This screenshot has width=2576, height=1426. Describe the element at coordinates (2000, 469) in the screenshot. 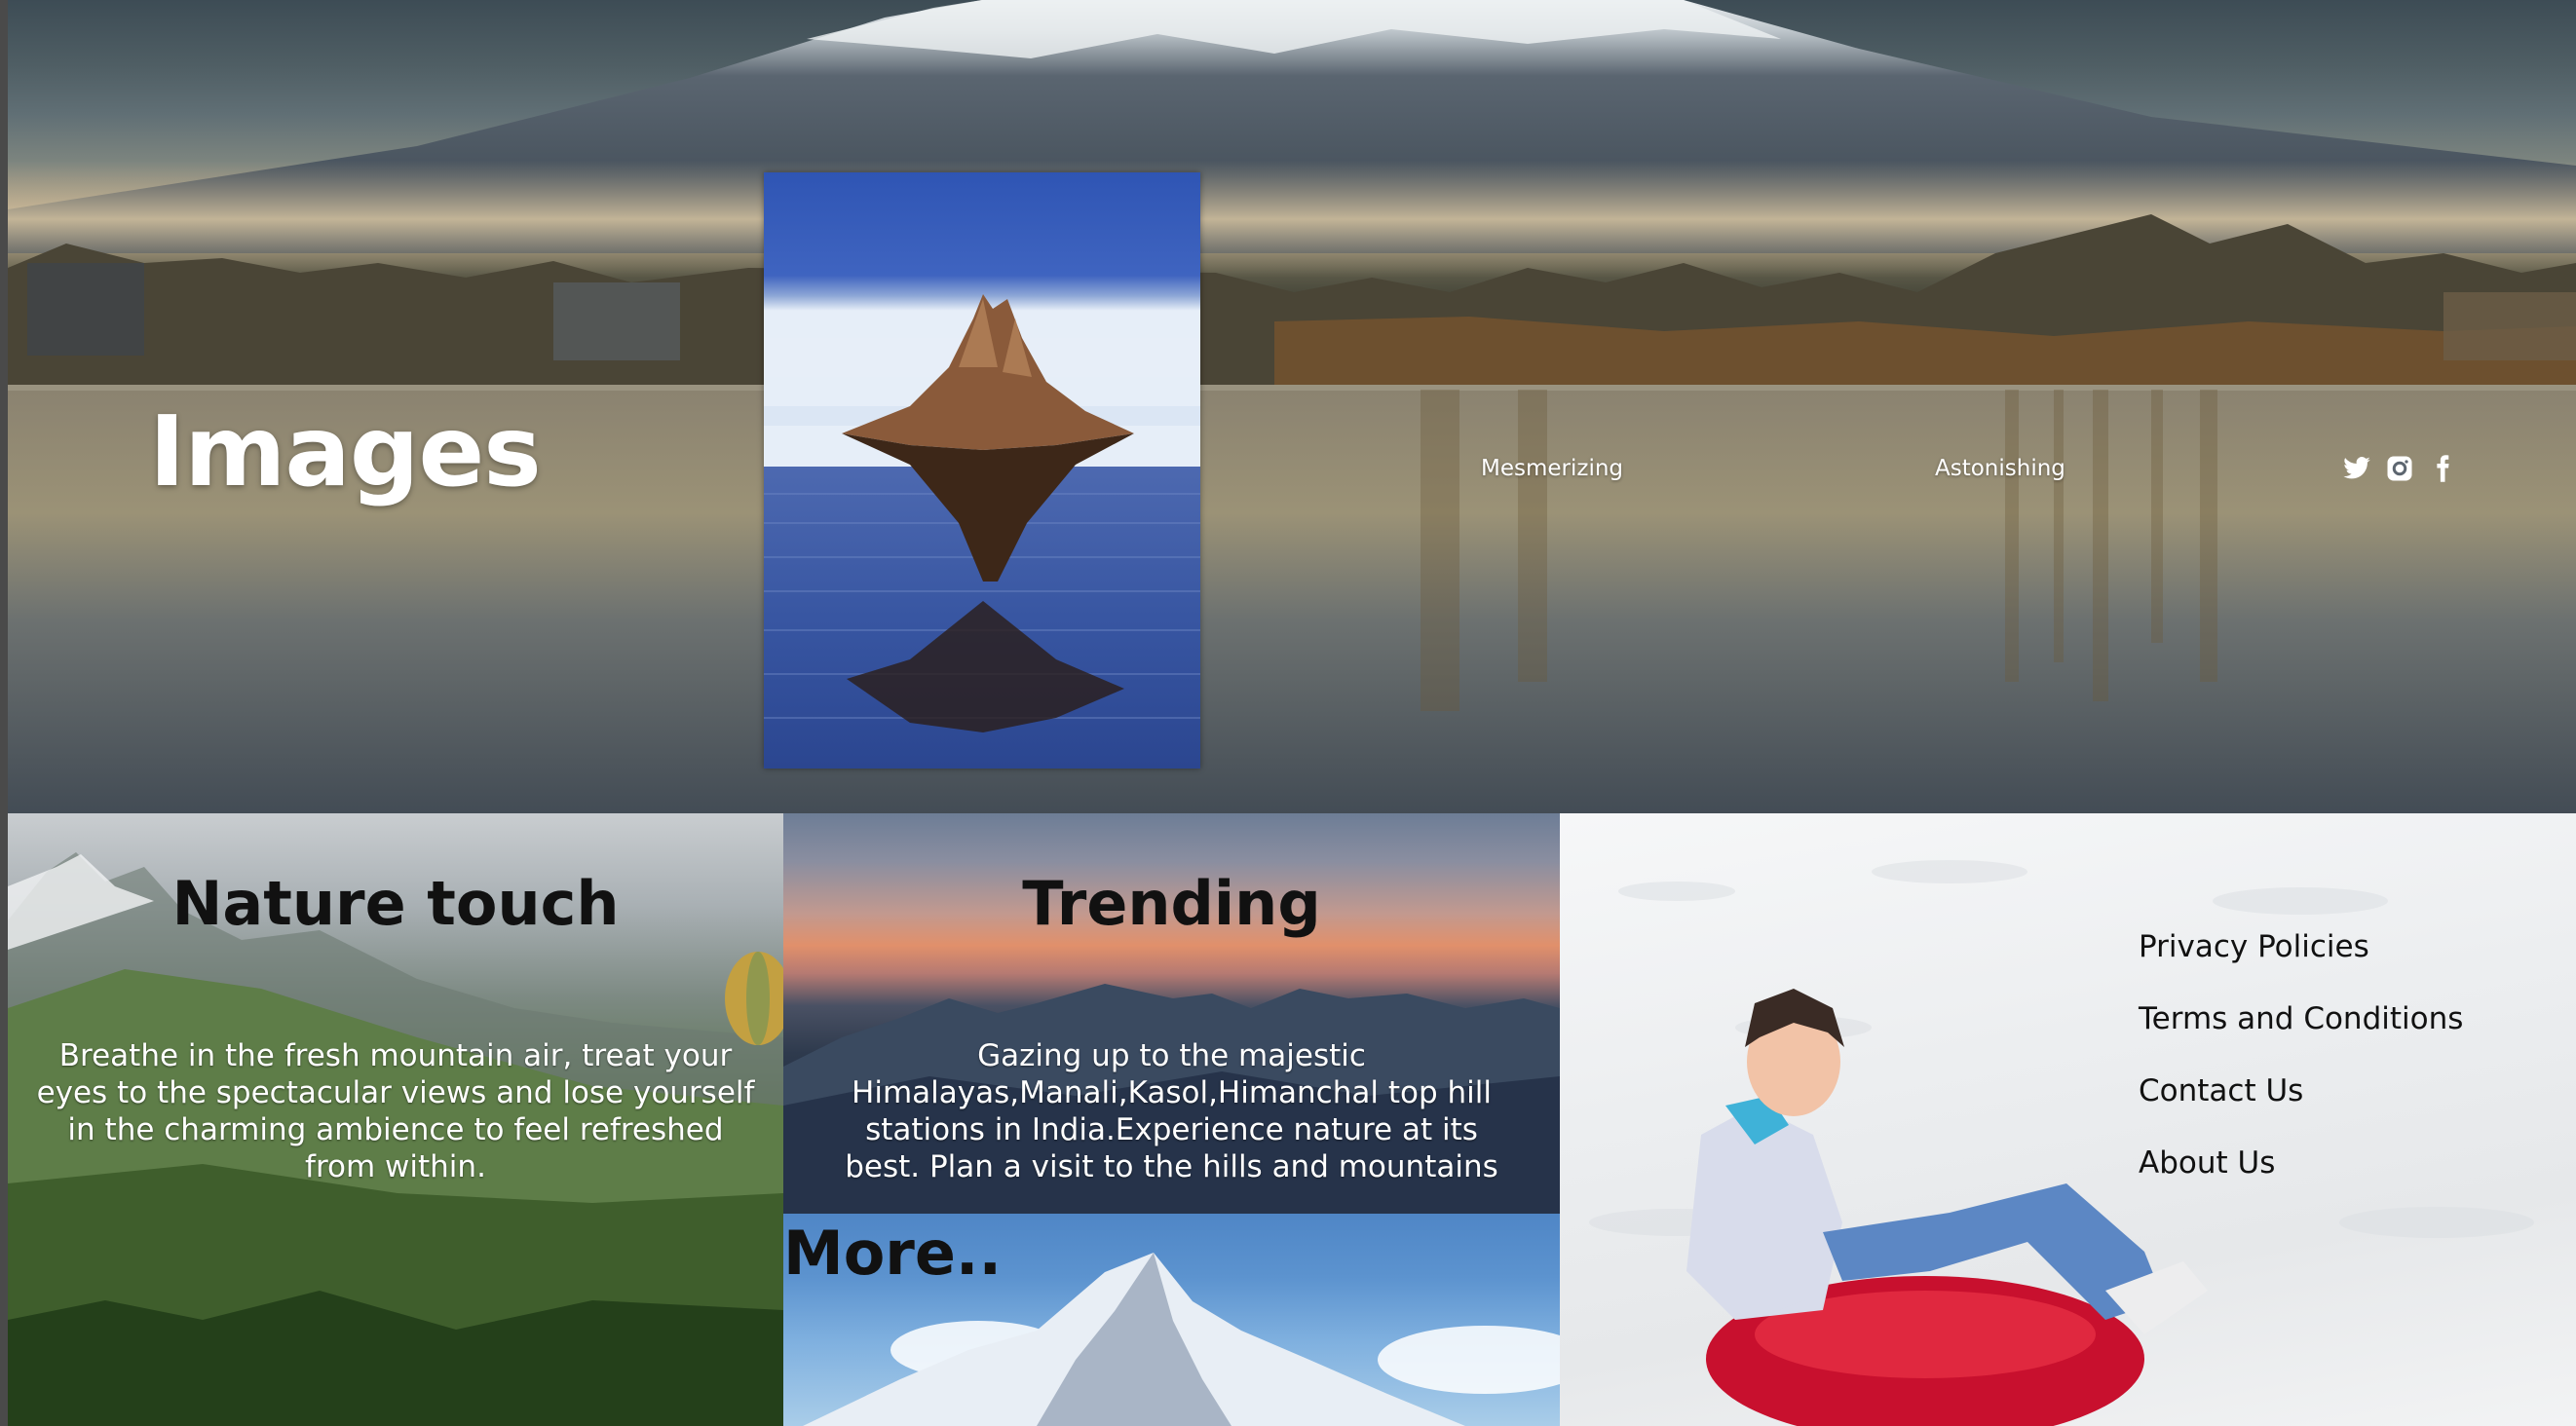

I see `nav-link-astonishing: Astonishing` at that location.